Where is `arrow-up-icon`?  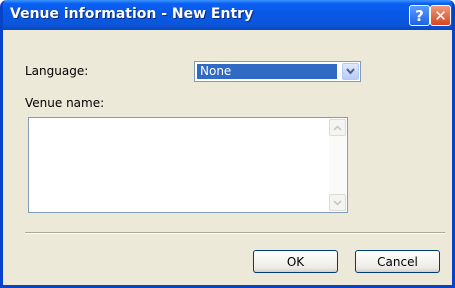
arrow-up-icon is located at coordinates (337, 127).